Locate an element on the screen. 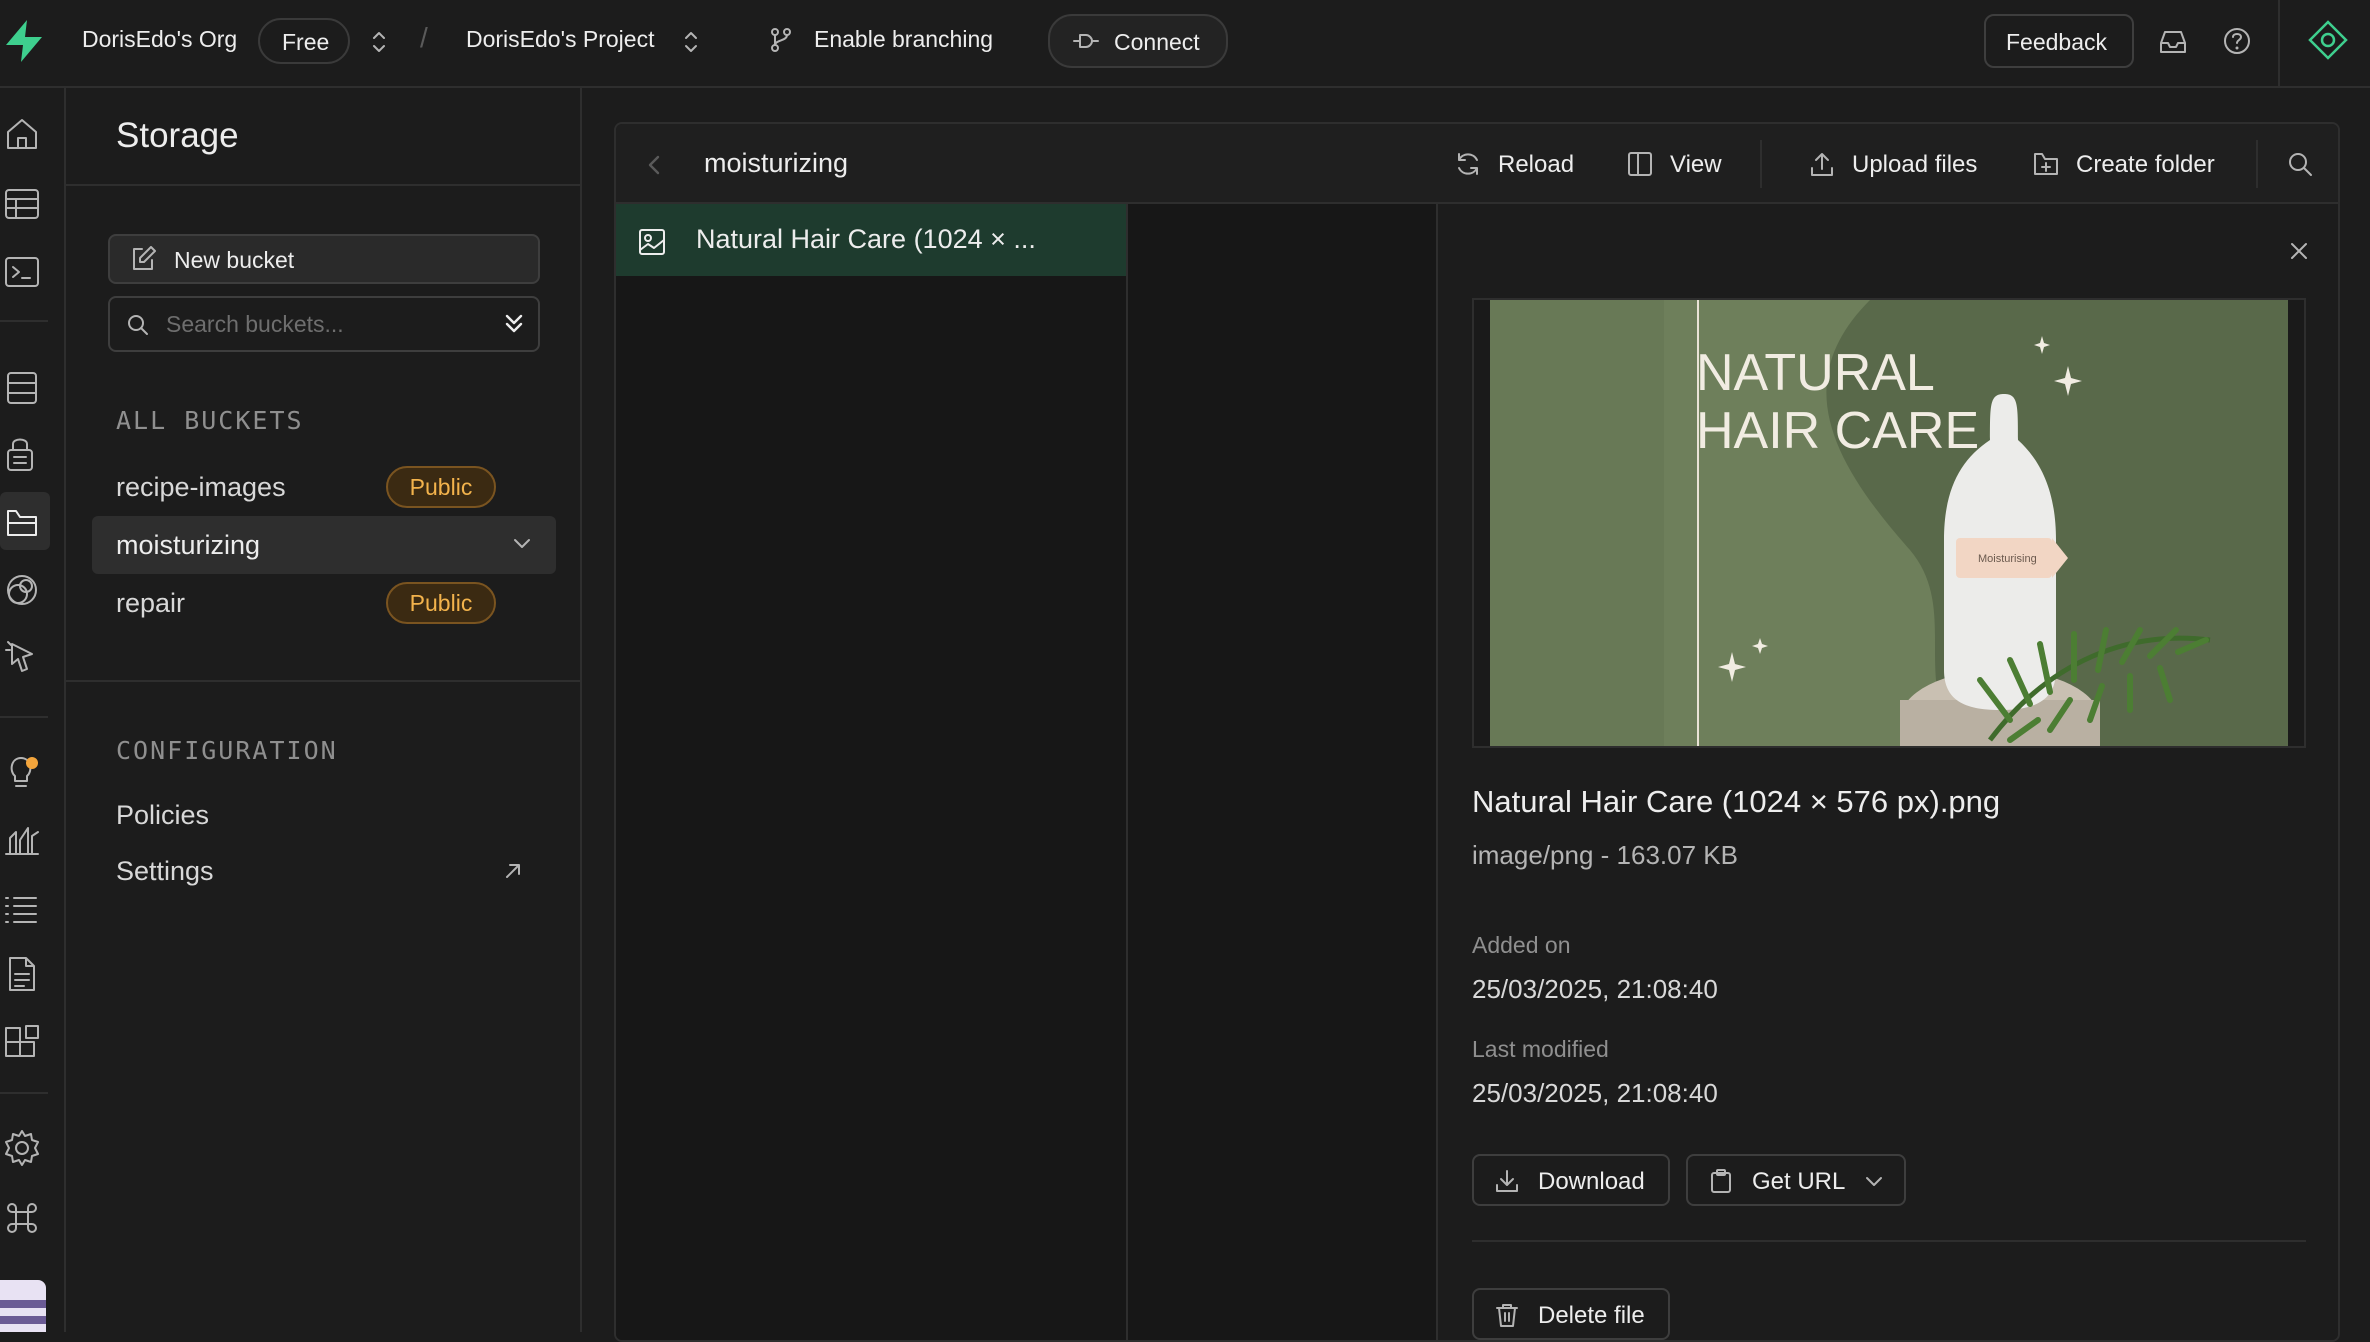 The height and width of the screenshot is (1342, 2370). home-icon is located at coordinates (22, 134).